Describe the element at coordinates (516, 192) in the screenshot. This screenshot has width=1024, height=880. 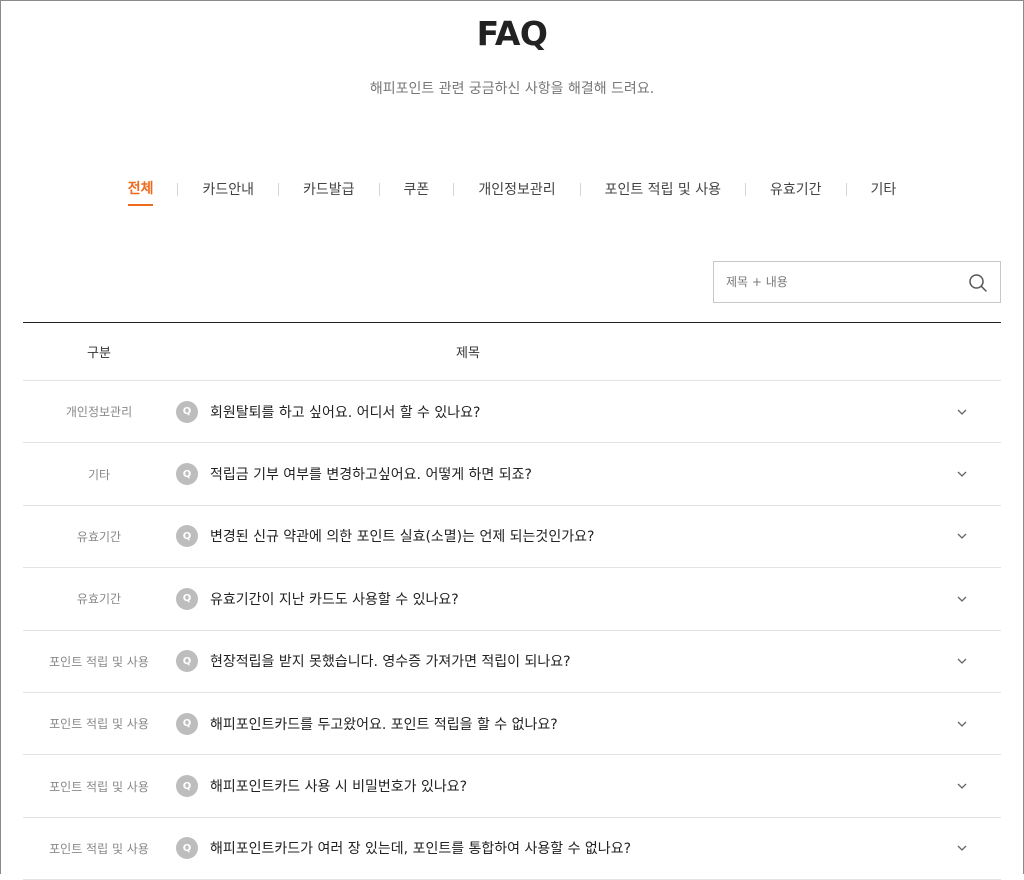
I see `tab-privacy: 개인정보관리` at that location.